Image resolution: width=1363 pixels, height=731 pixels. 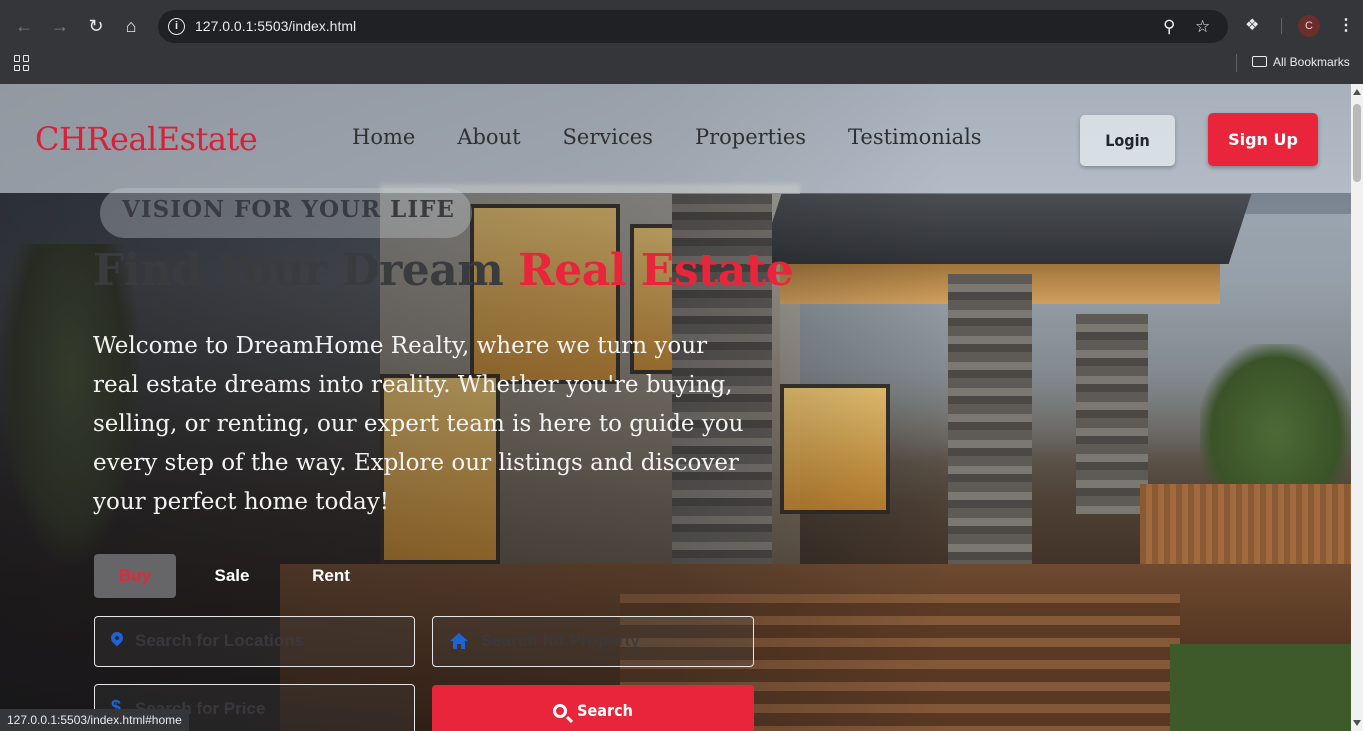 What do you see at coordinates (383, 137) in the screenshot?
I see `nav-link-home: Home` at bounding box center [383, 137].